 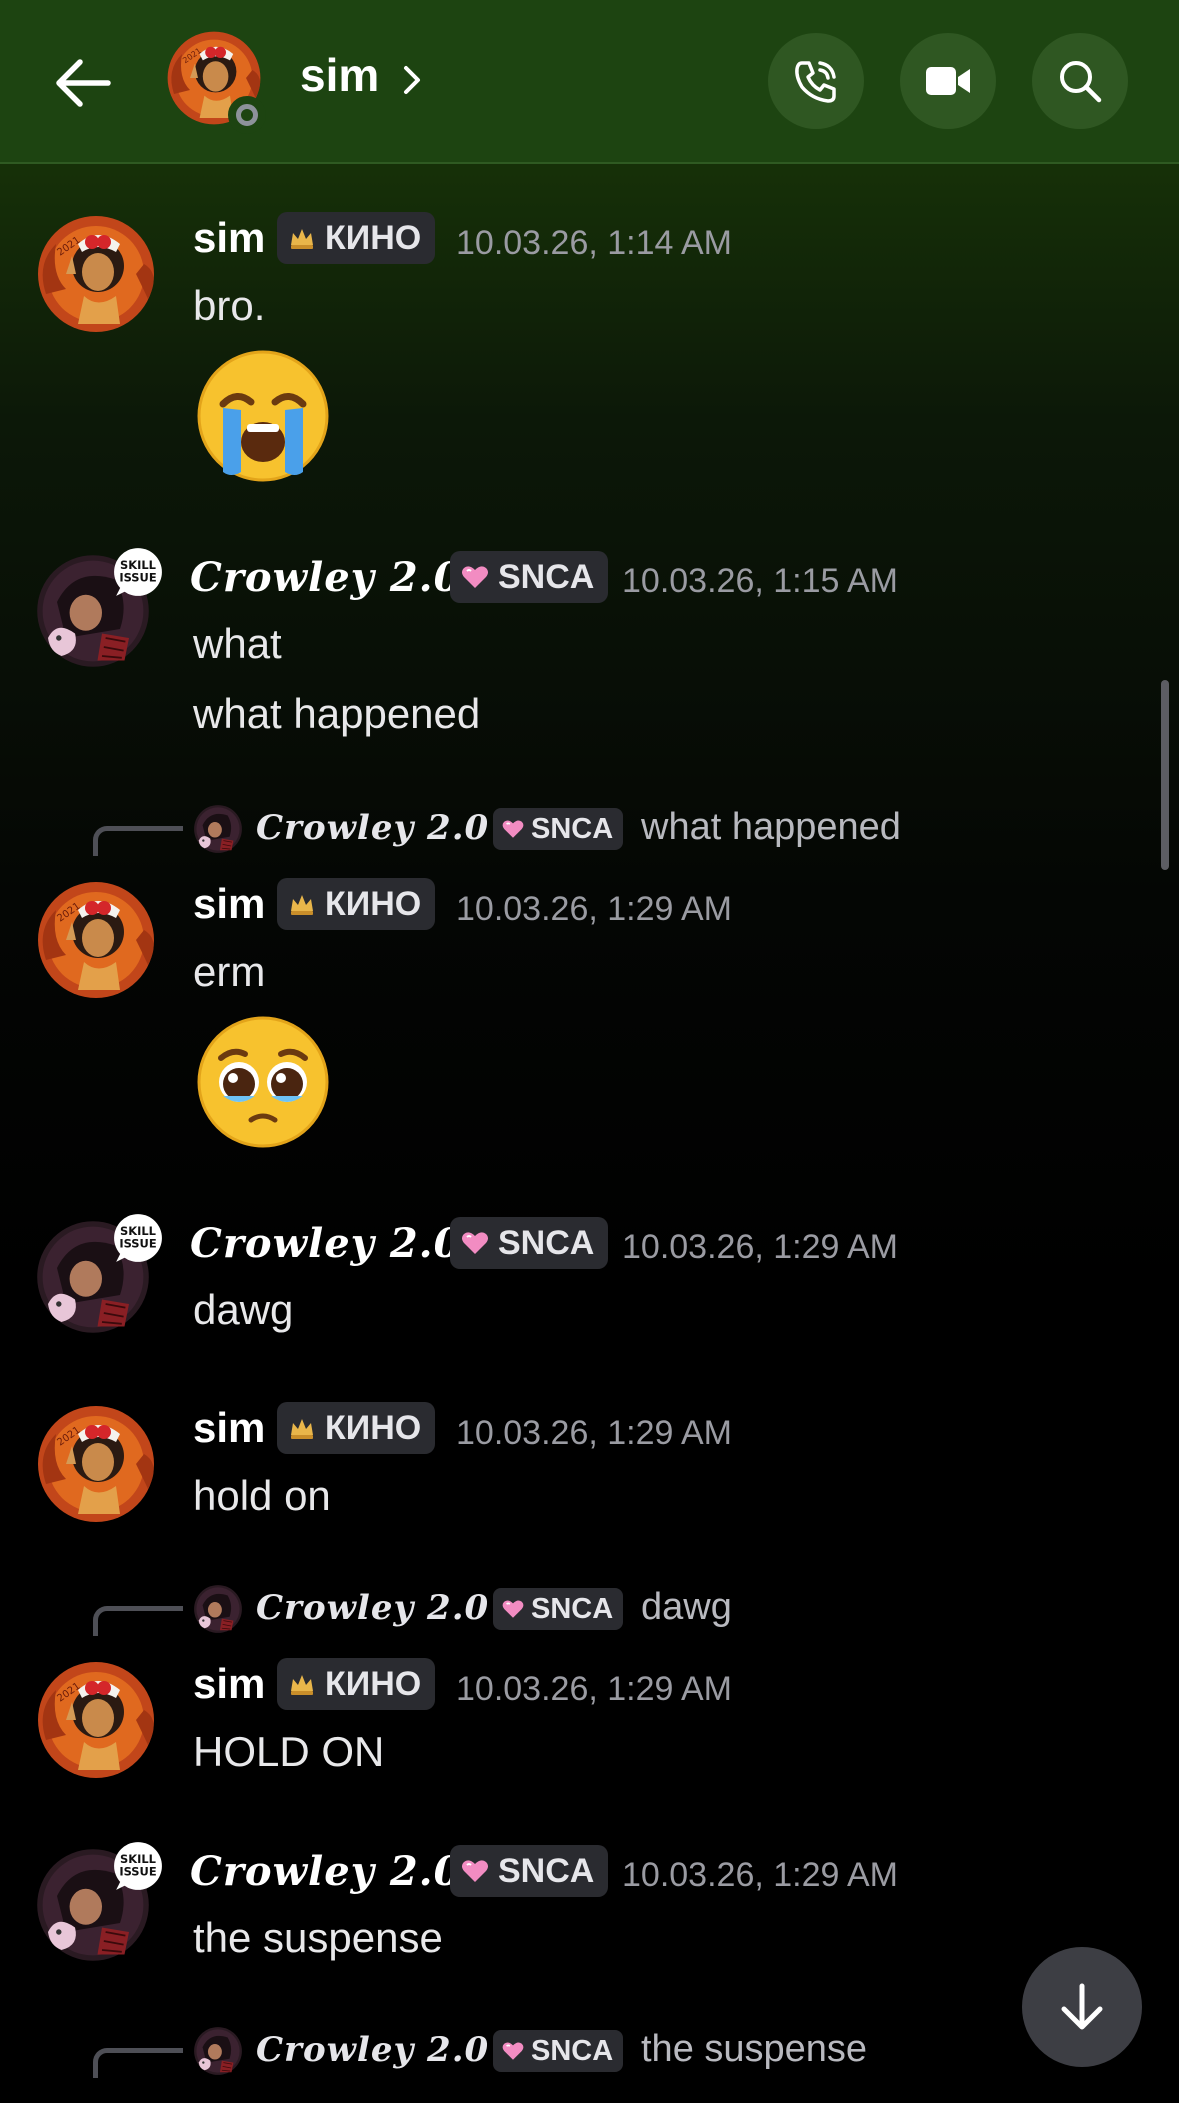 I want to click on video-call-button, so click(x=948, y=81).